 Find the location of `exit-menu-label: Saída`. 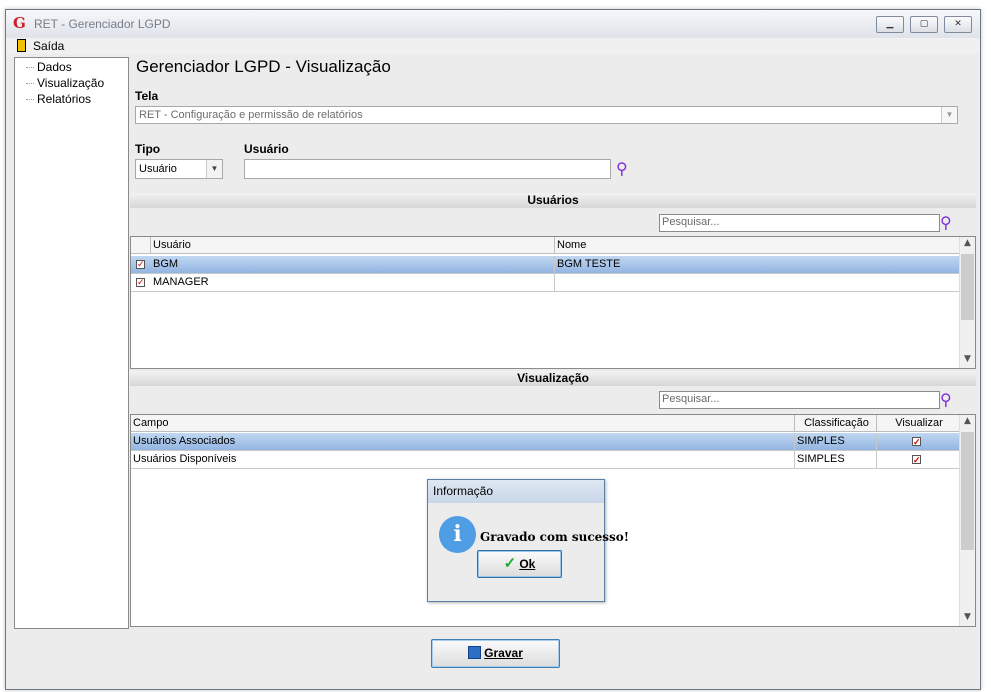

exit-menu-label: Saída is located at coordinates (49, 46).